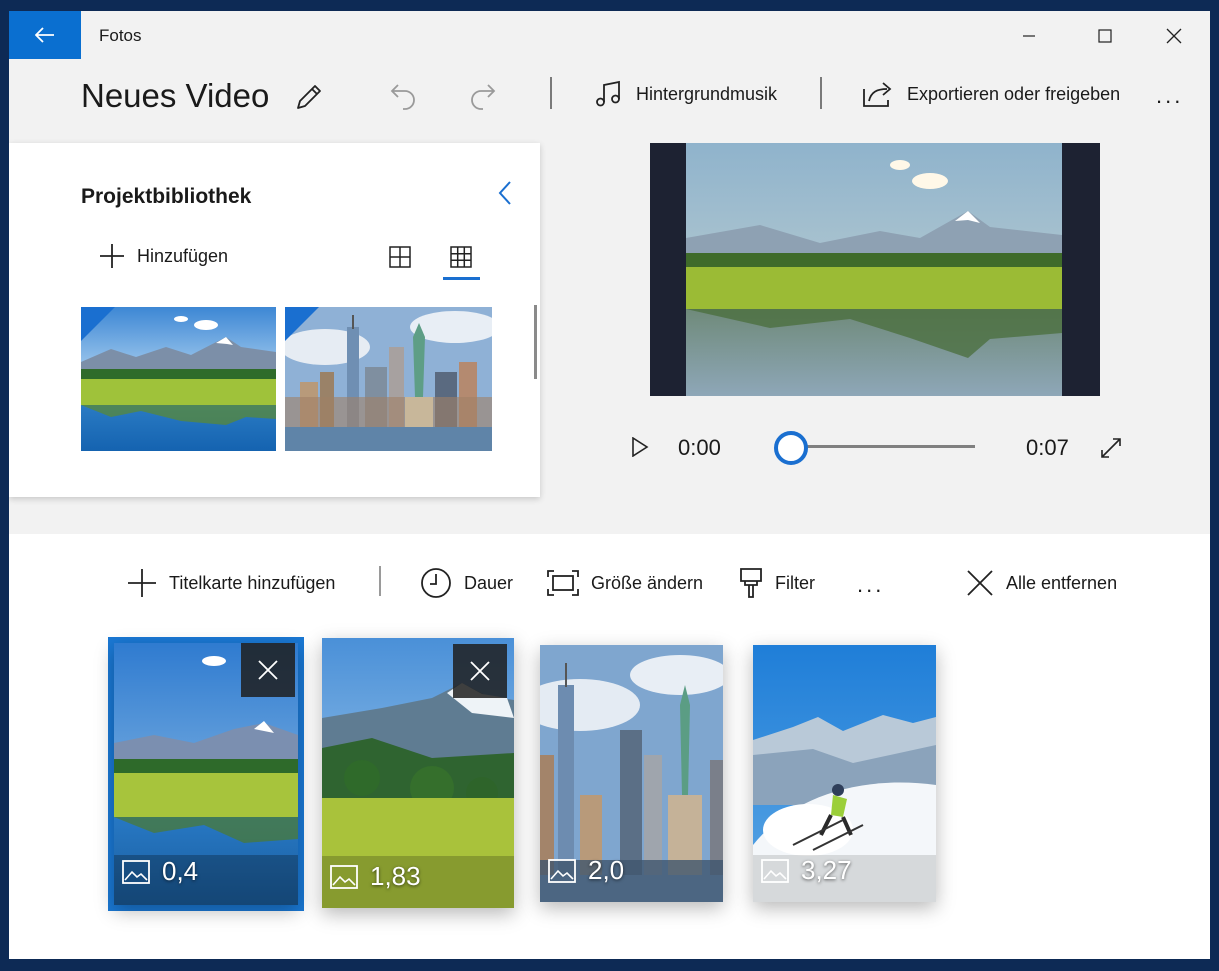 The height and width of the screenshot is (971, 1219). Describe the element at coordinates (388, 379) in the screenshot. I see `library-thumbnail-new-york` at that location.